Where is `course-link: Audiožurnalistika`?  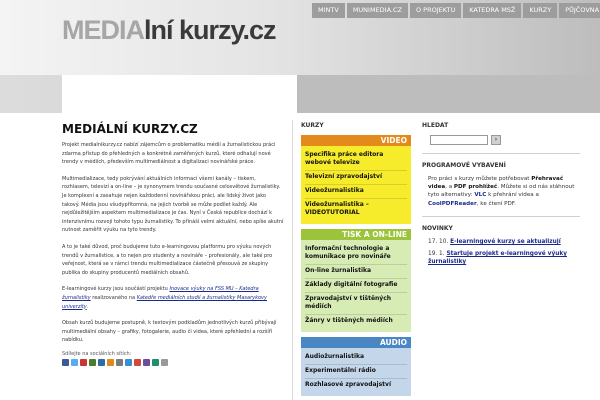
course-link: Audiožurnalistika is located at coordinates (356, 358).